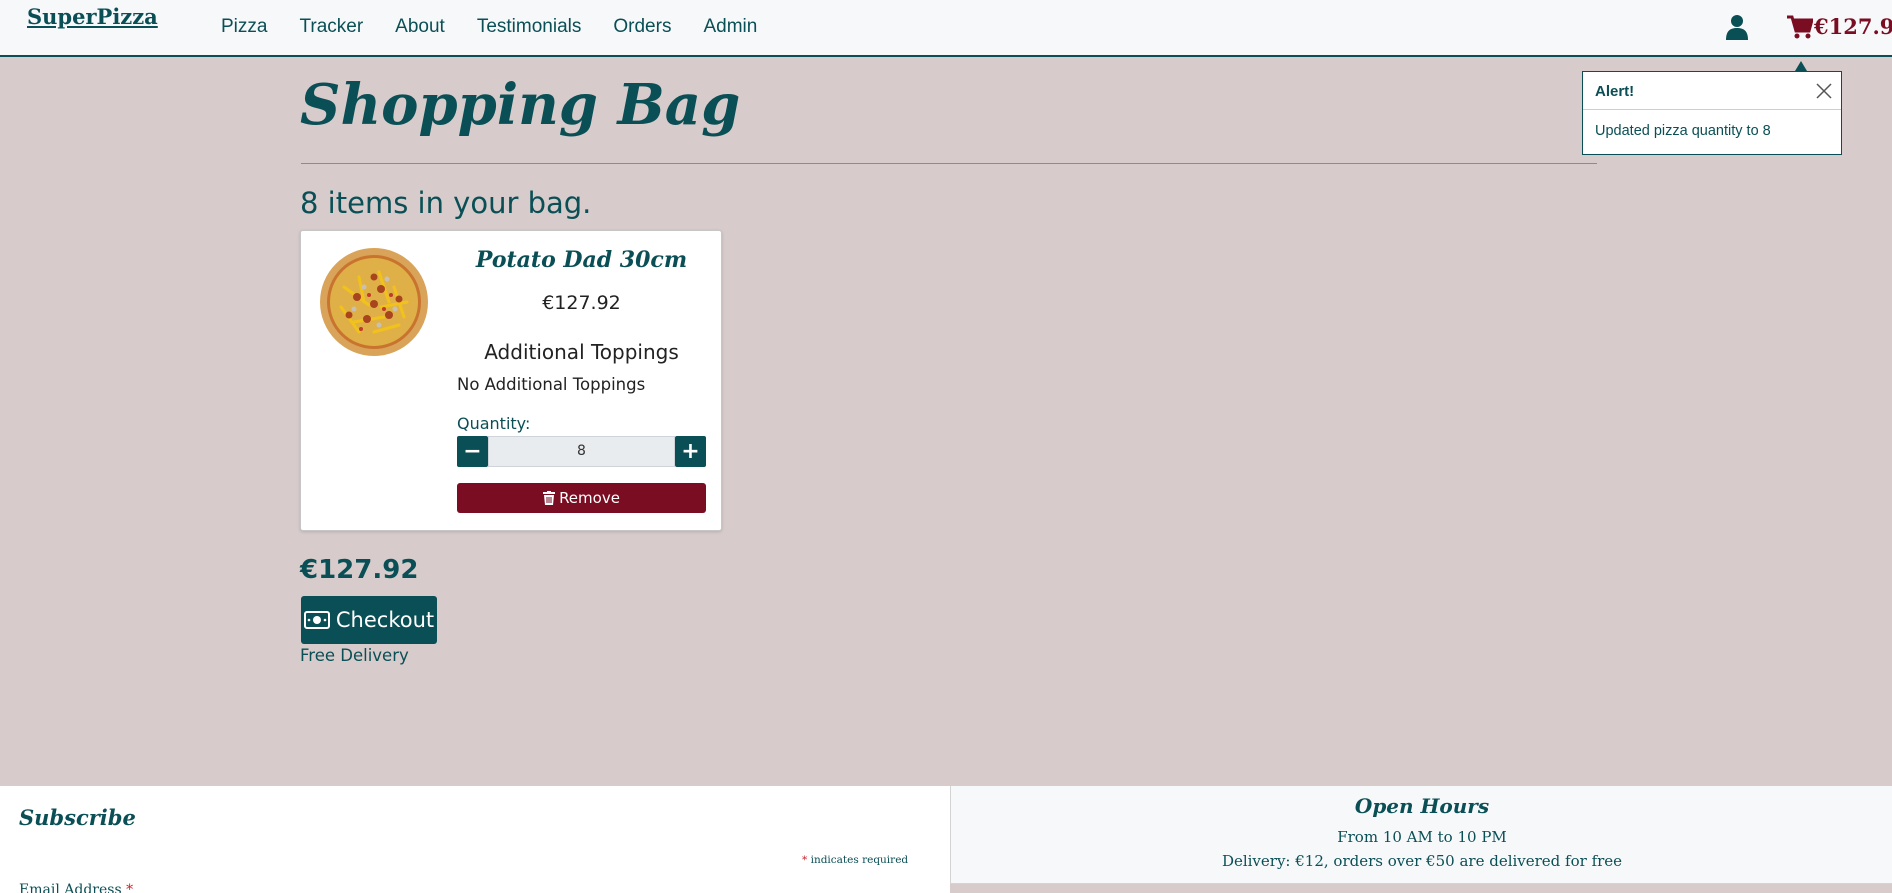 Image resolution: width=1892 pixels, height=893 pixels. What do you see at coordinates (589, 498) in the screenshot?
I see `remove-label: Remove` at bounding box center [589, 498].